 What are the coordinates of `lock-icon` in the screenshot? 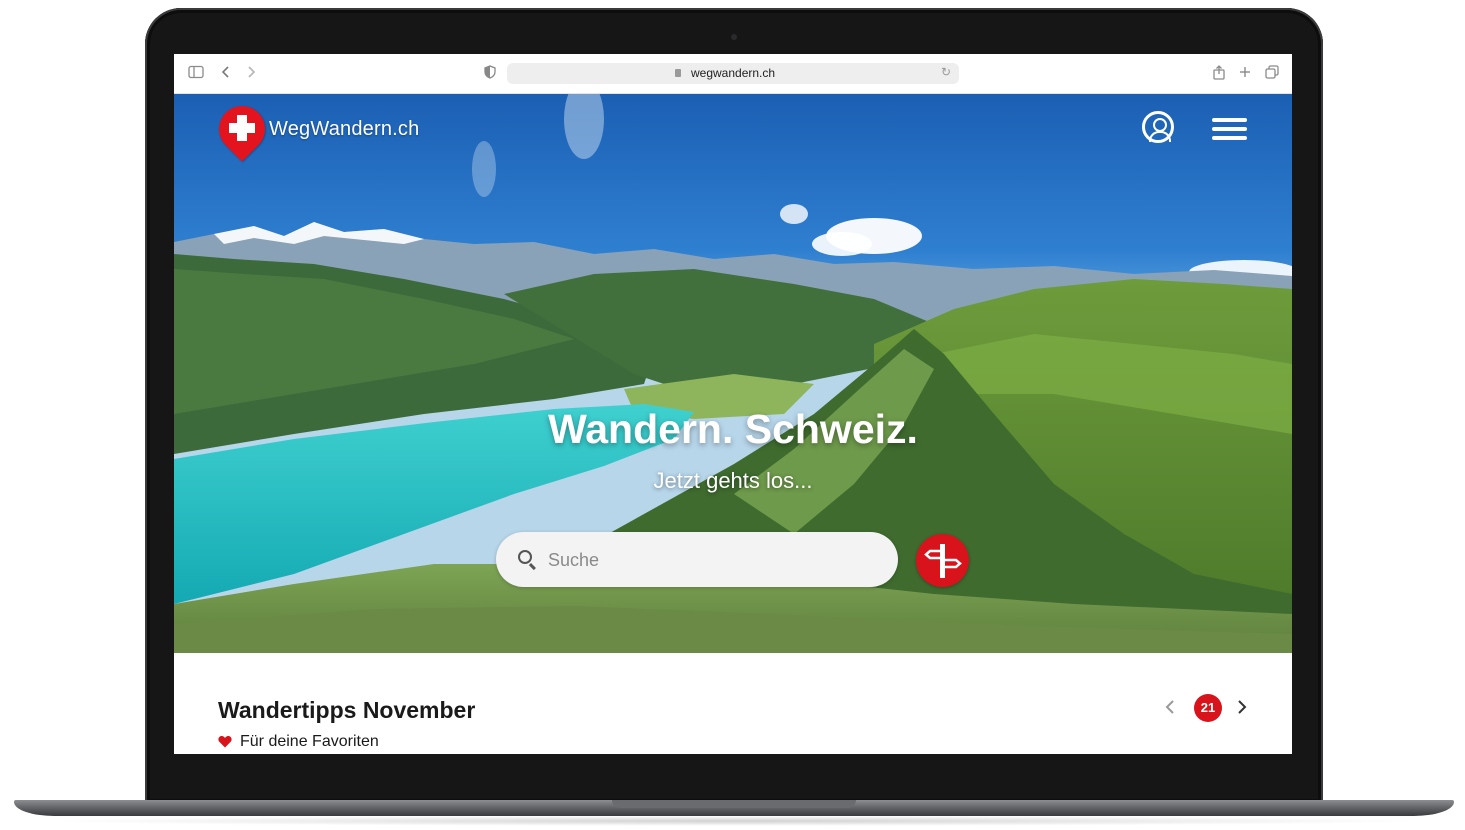 It's located at (678, 73).